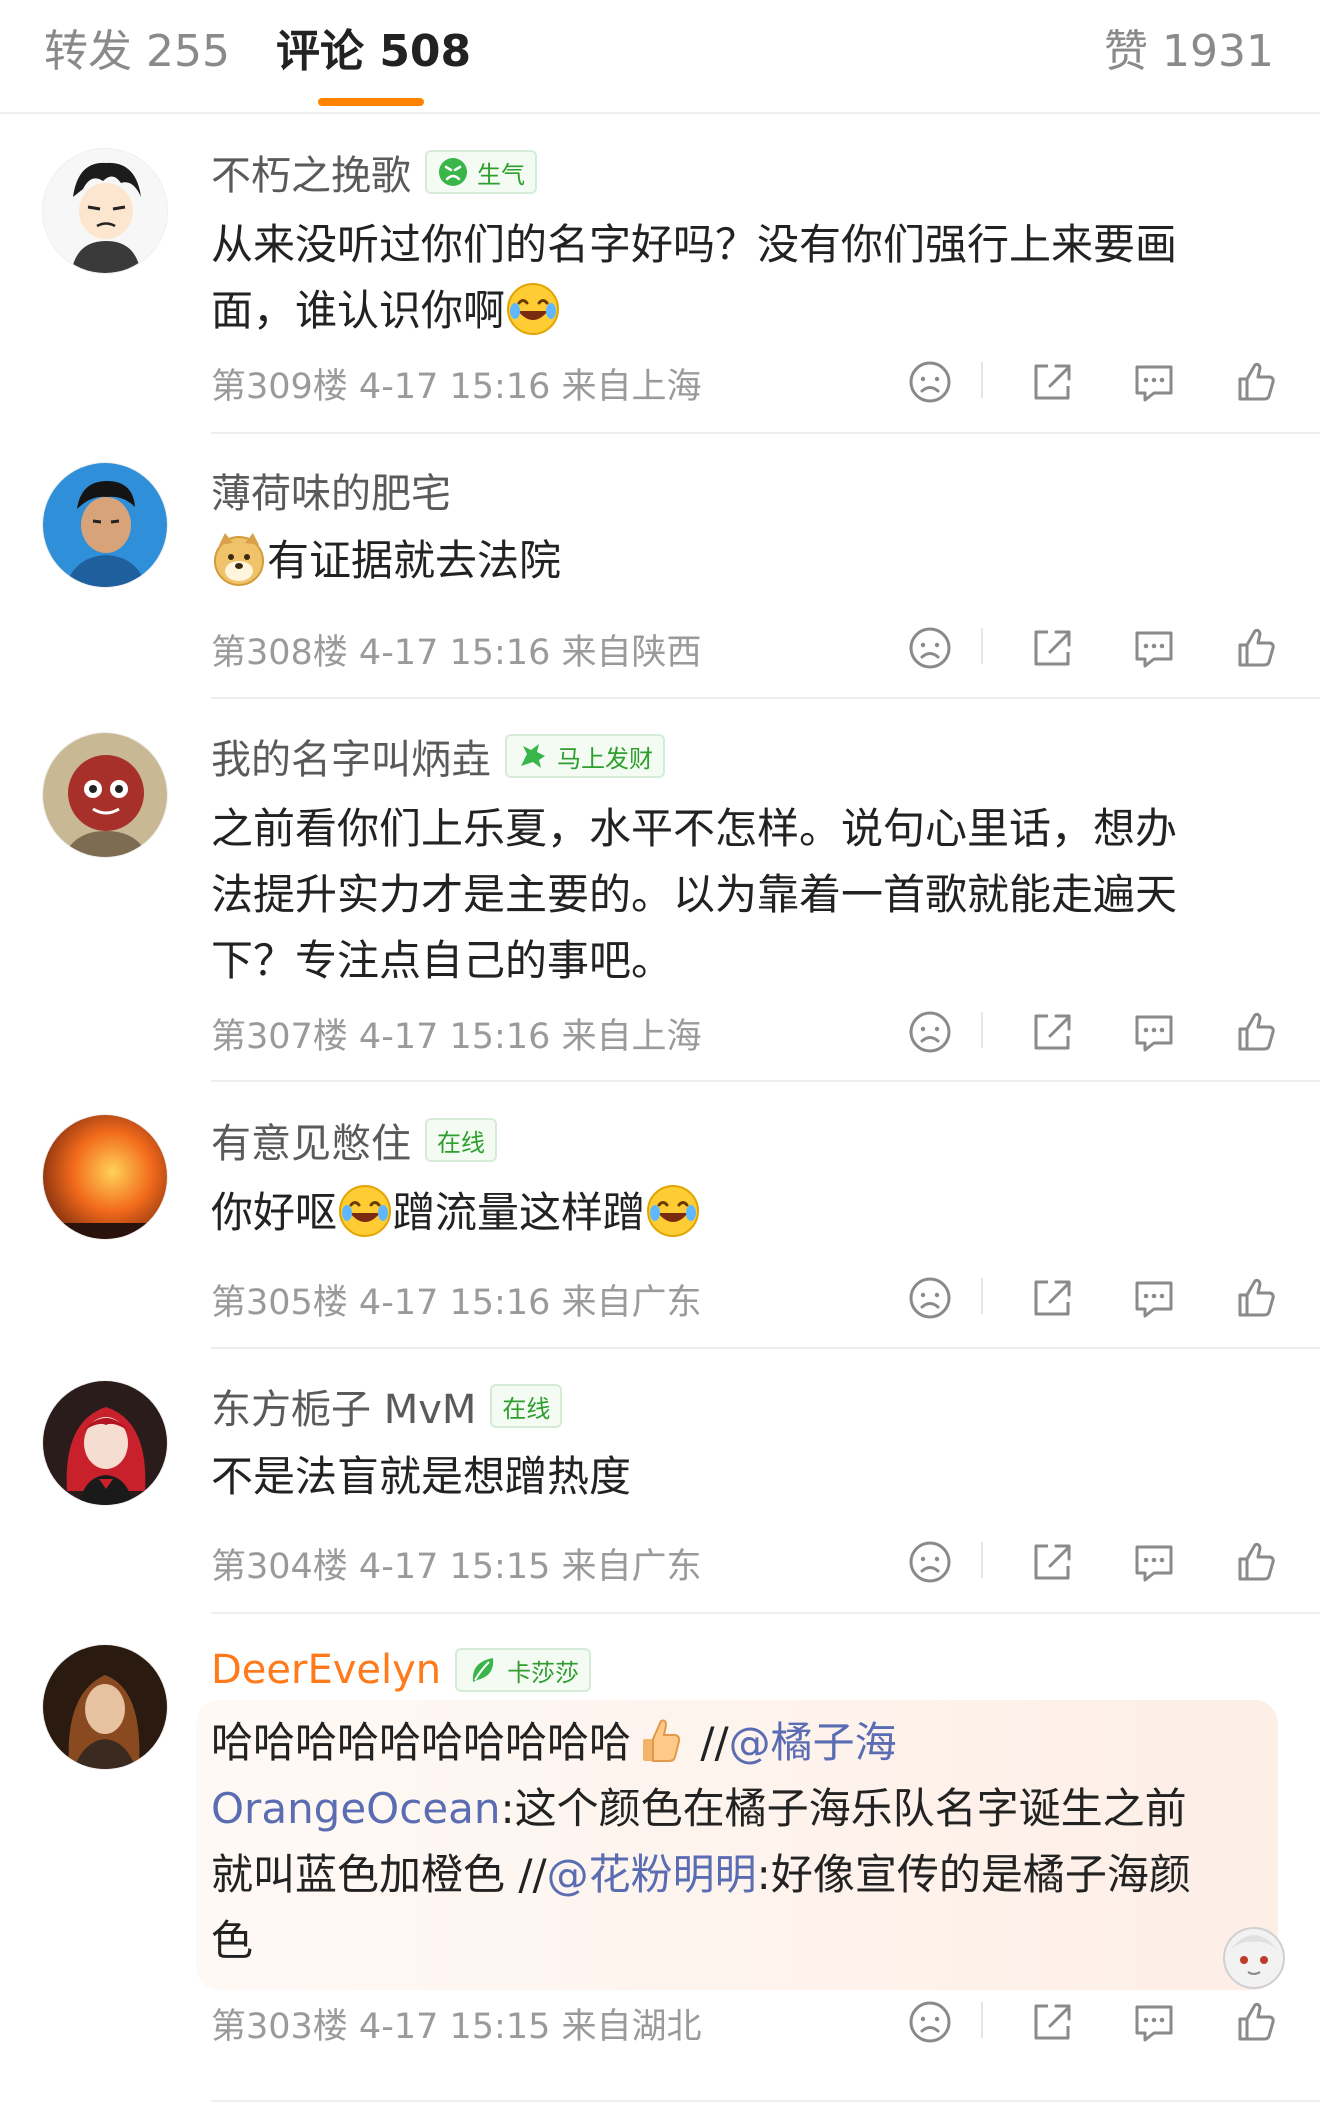  What do you see at coordinates (456, 653) in the screenshot?
I see `comment-meta: 第308楼 4-17 15:16 来自陕西` at bounding box center [456, 653].